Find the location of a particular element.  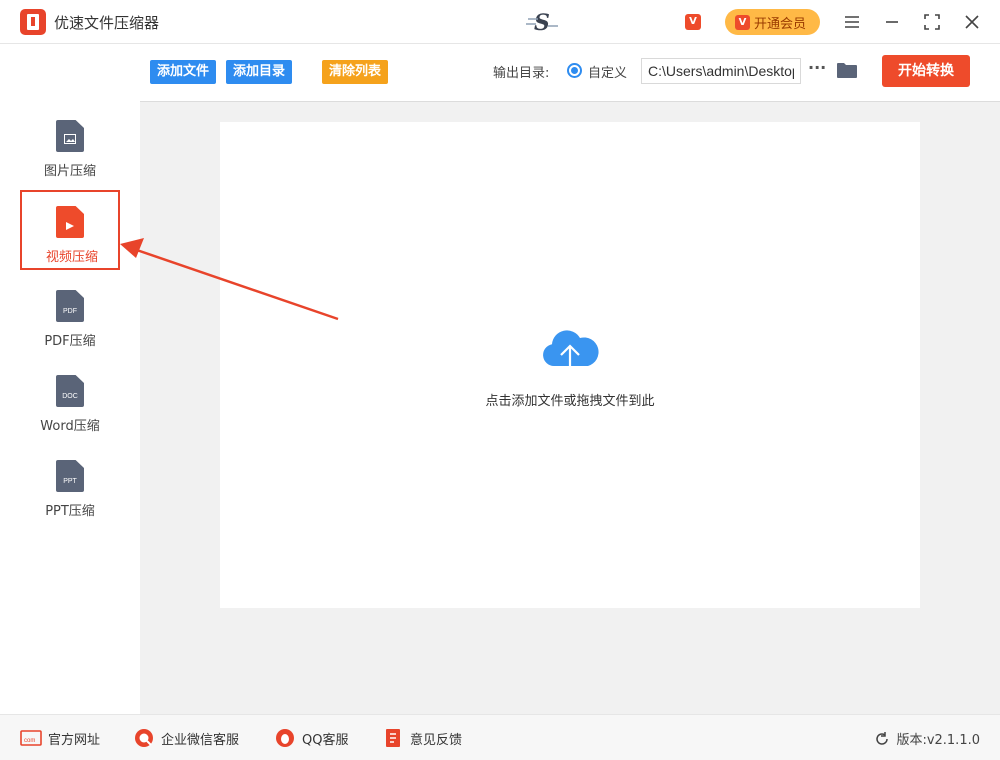

wechat-icon is located at coordinates (144, 738).